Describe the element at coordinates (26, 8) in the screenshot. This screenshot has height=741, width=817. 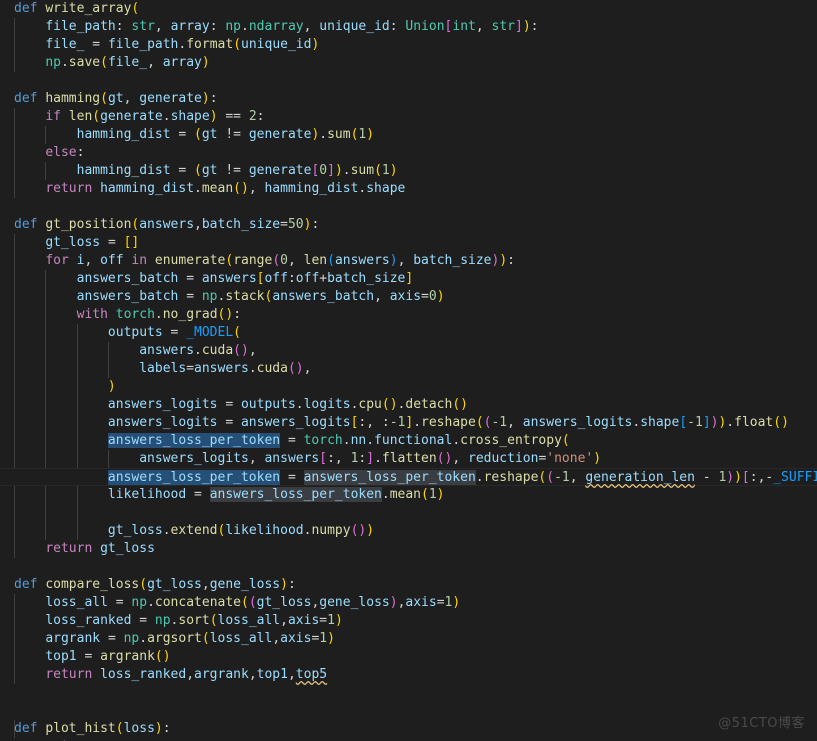
I see `token-keyword: def` at that location.